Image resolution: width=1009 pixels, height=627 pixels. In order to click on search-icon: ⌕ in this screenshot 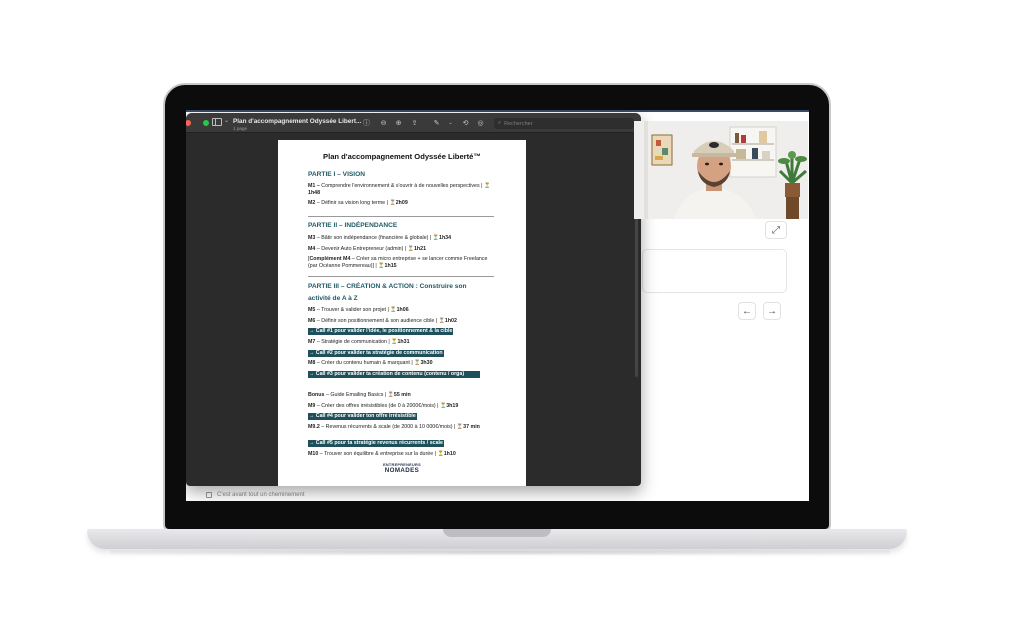, I will do `click(500, 123)`.